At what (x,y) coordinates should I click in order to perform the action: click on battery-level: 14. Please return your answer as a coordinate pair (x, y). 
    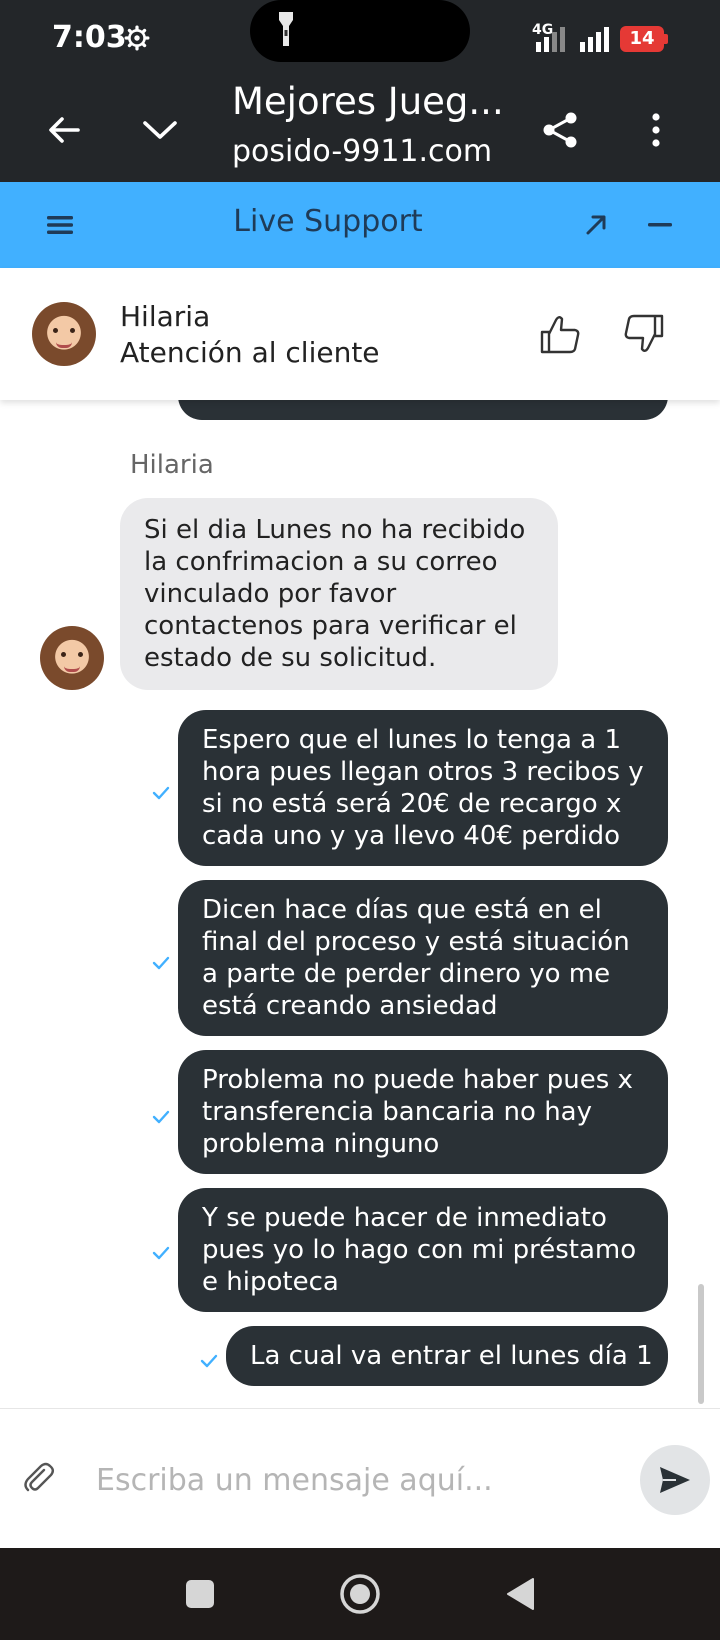
    Looking at the image, I should click on (642, 39).